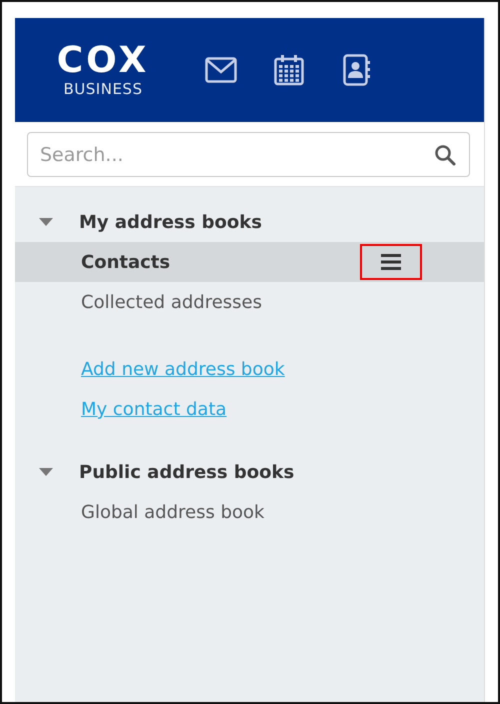  Describe the element at coordinates (103, 61) in the screenshot. I see `logo-text: COX` at that location.